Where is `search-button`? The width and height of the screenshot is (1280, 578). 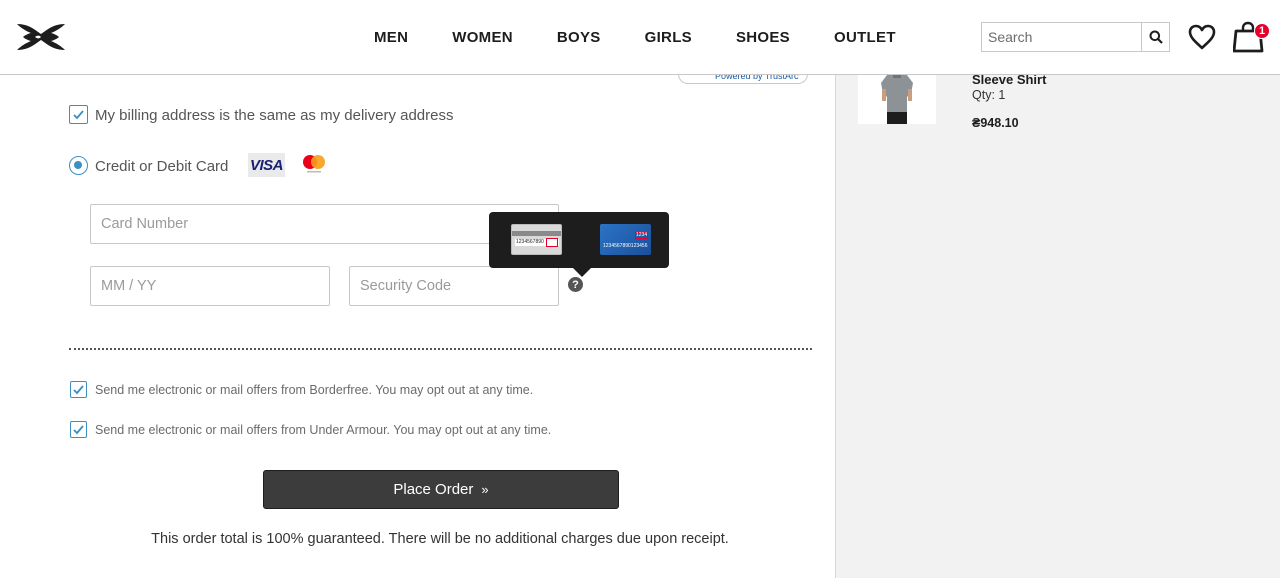 search-button is located at coordinates (1155, 37).